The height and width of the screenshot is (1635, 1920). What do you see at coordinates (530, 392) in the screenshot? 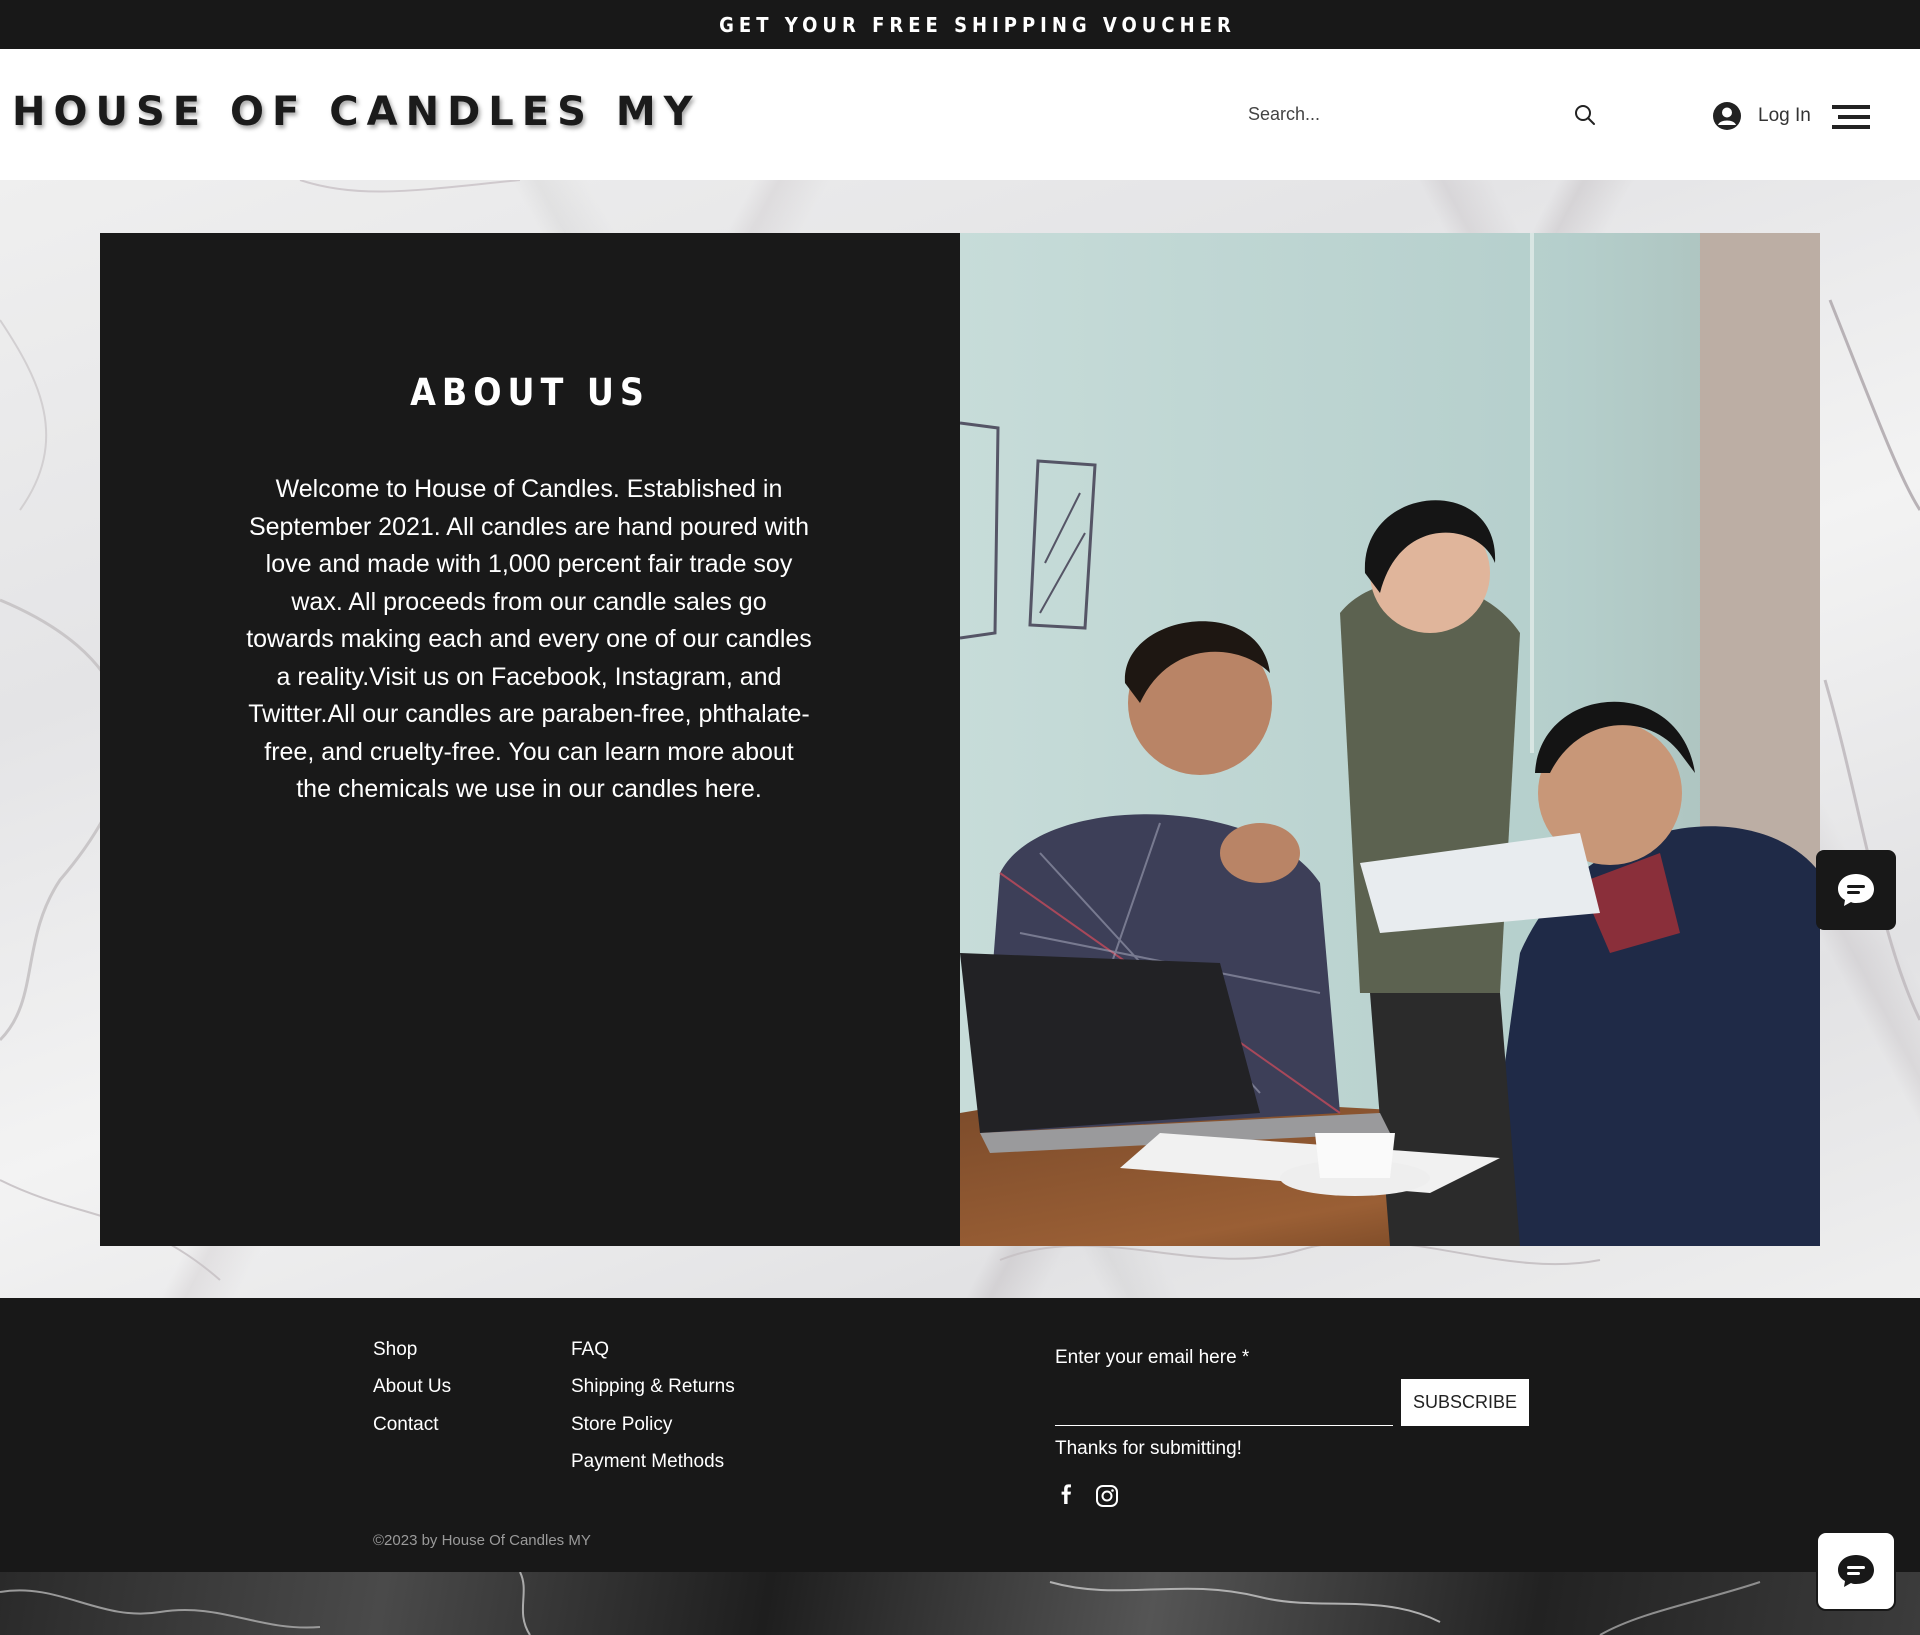
I see `about-title: ABOUT US` at bounding box center [530, 392].